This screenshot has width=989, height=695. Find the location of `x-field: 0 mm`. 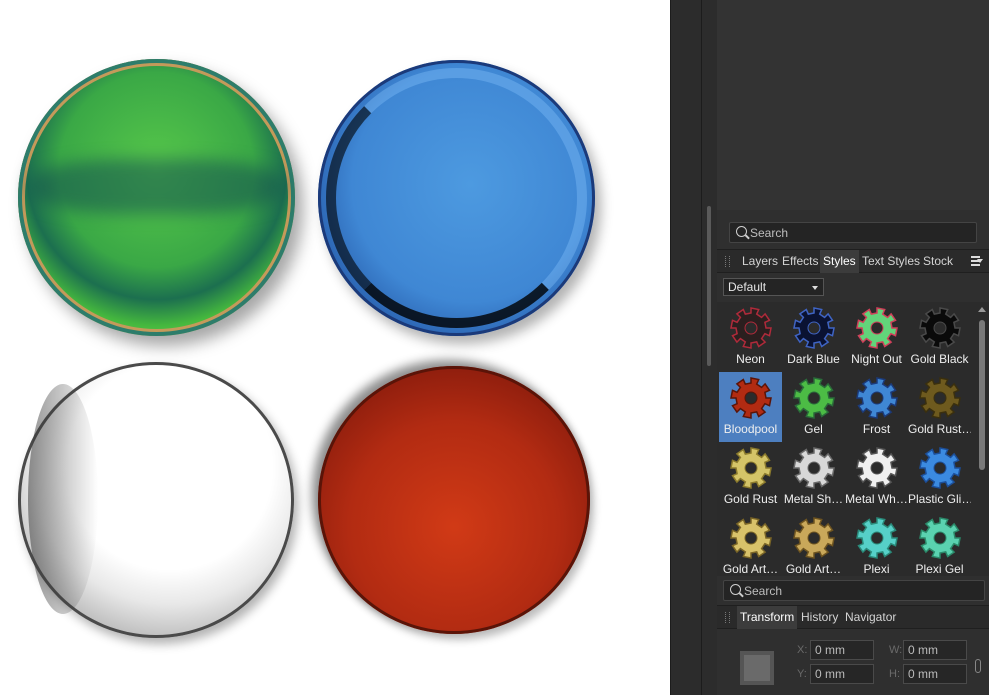

x-field: 0 mm is located at coordinates (842, 650).